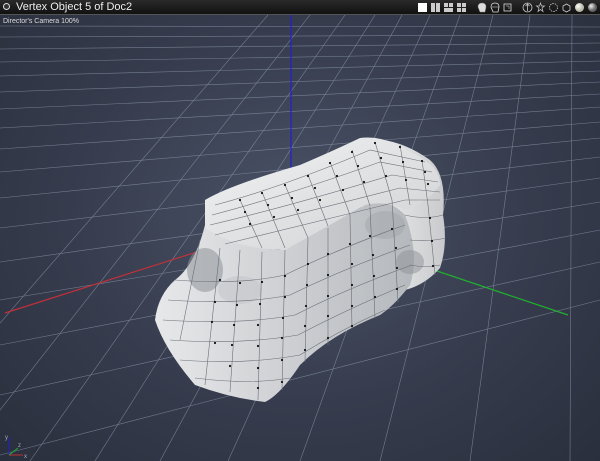  What do you see at coordinates (566, 8) in the screenshot?
I see `frame-object-icon` at bounding box center [566, 8].